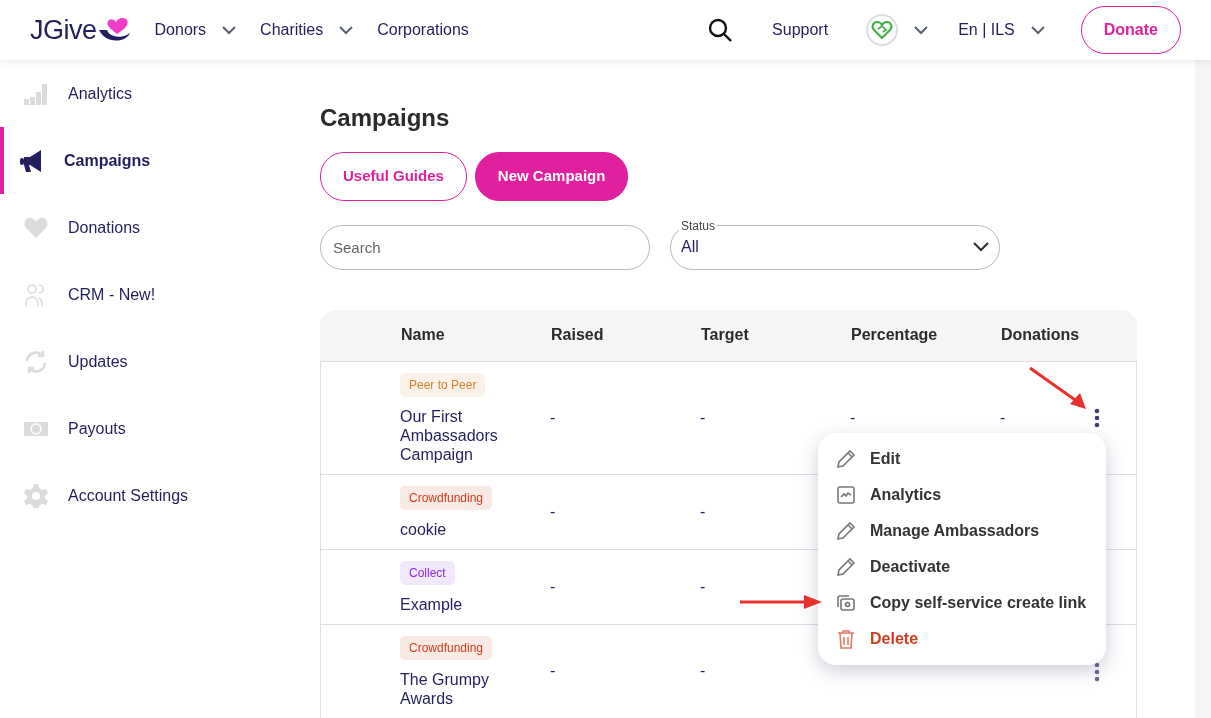  Describe the element at coordinates (443, 384) in the screenshot. I see `campaign-type-tag: Peer to Peer` at that location.